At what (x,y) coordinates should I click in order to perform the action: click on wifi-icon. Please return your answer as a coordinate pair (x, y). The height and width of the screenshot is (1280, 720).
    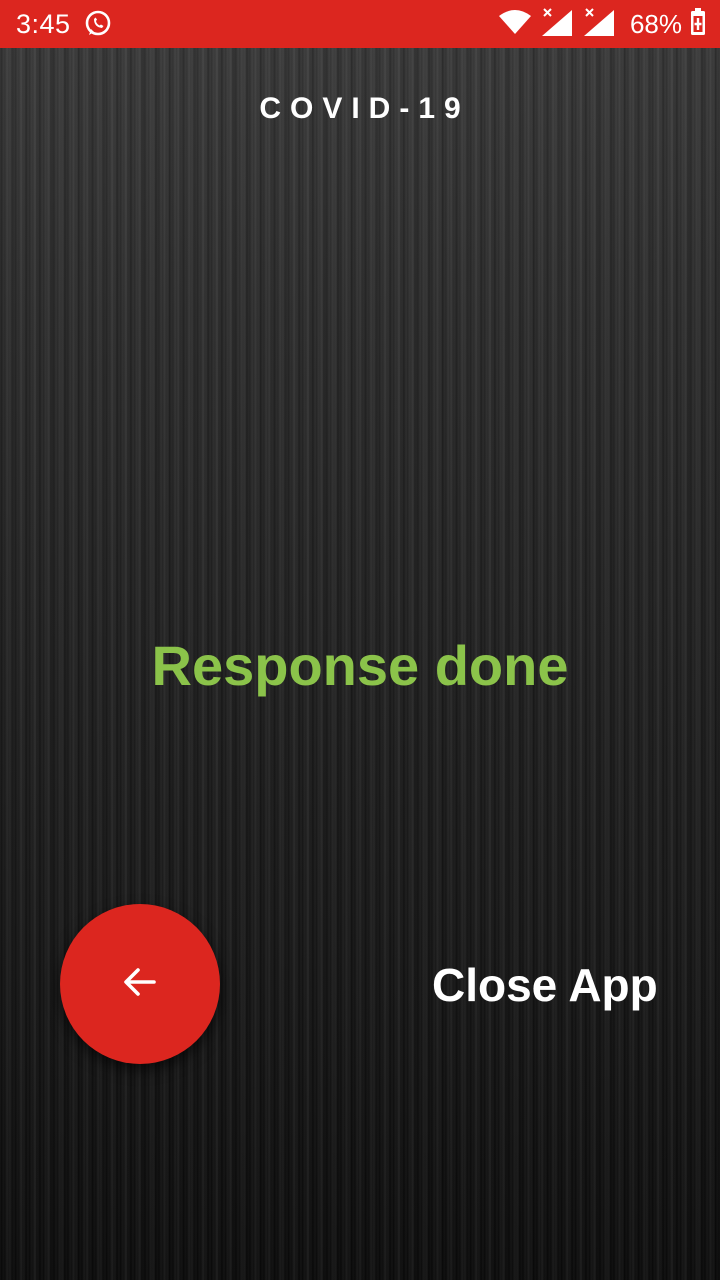
    Looking at the image, I should click on (515, 24).